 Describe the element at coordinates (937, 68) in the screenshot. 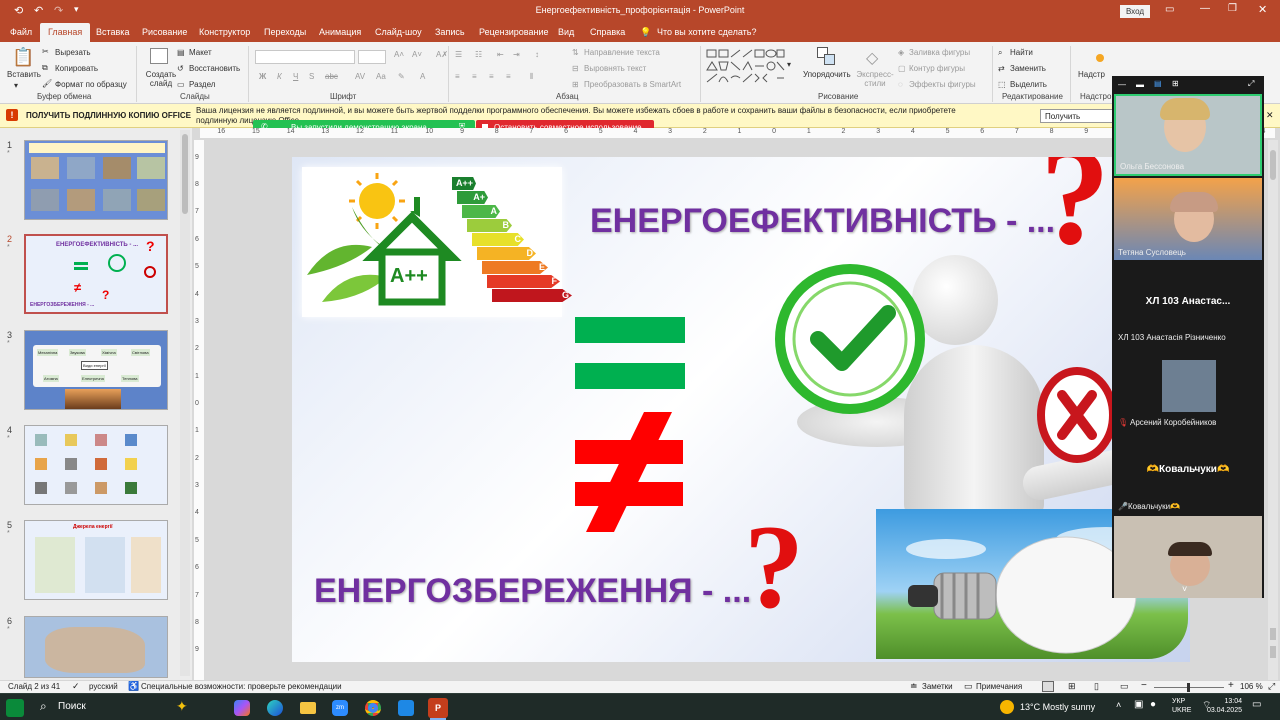

I see `shape-outline-button: Контур фигуры` at that location.